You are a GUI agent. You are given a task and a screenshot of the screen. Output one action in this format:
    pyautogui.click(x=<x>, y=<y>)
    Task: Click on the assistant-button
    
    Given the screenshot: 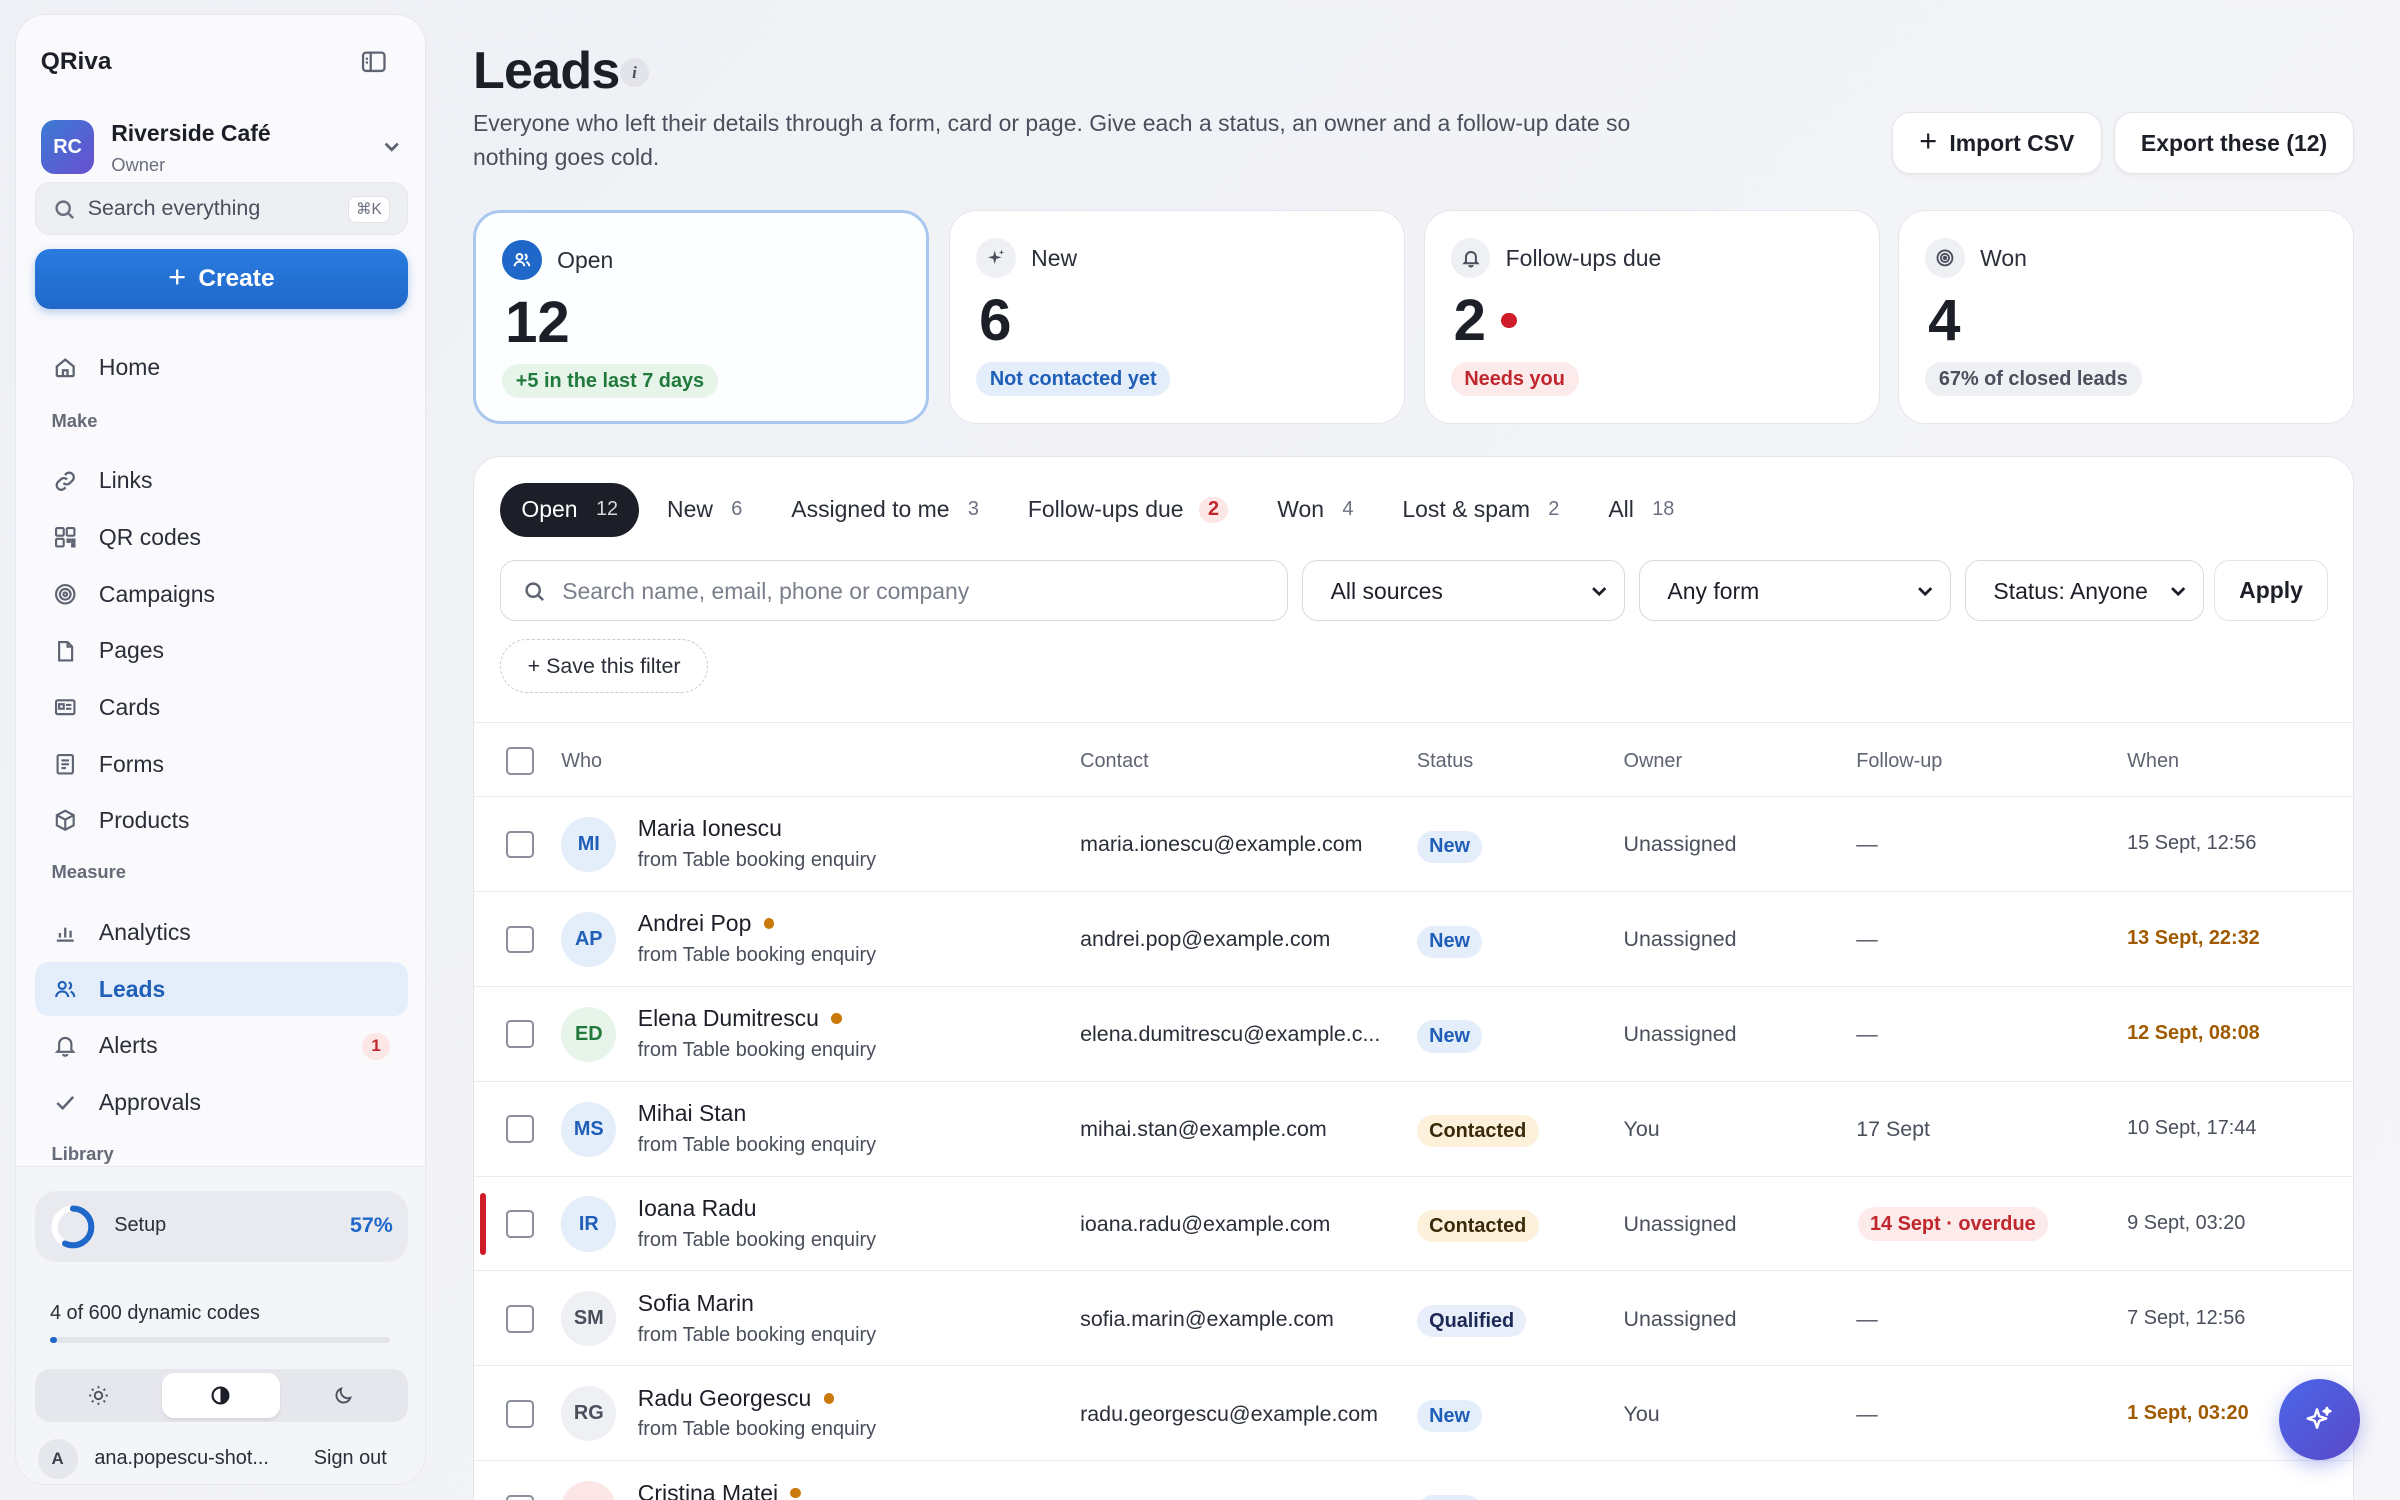 What is the action you would take?
    pyautogui.click(x=2320, y=1420)
    